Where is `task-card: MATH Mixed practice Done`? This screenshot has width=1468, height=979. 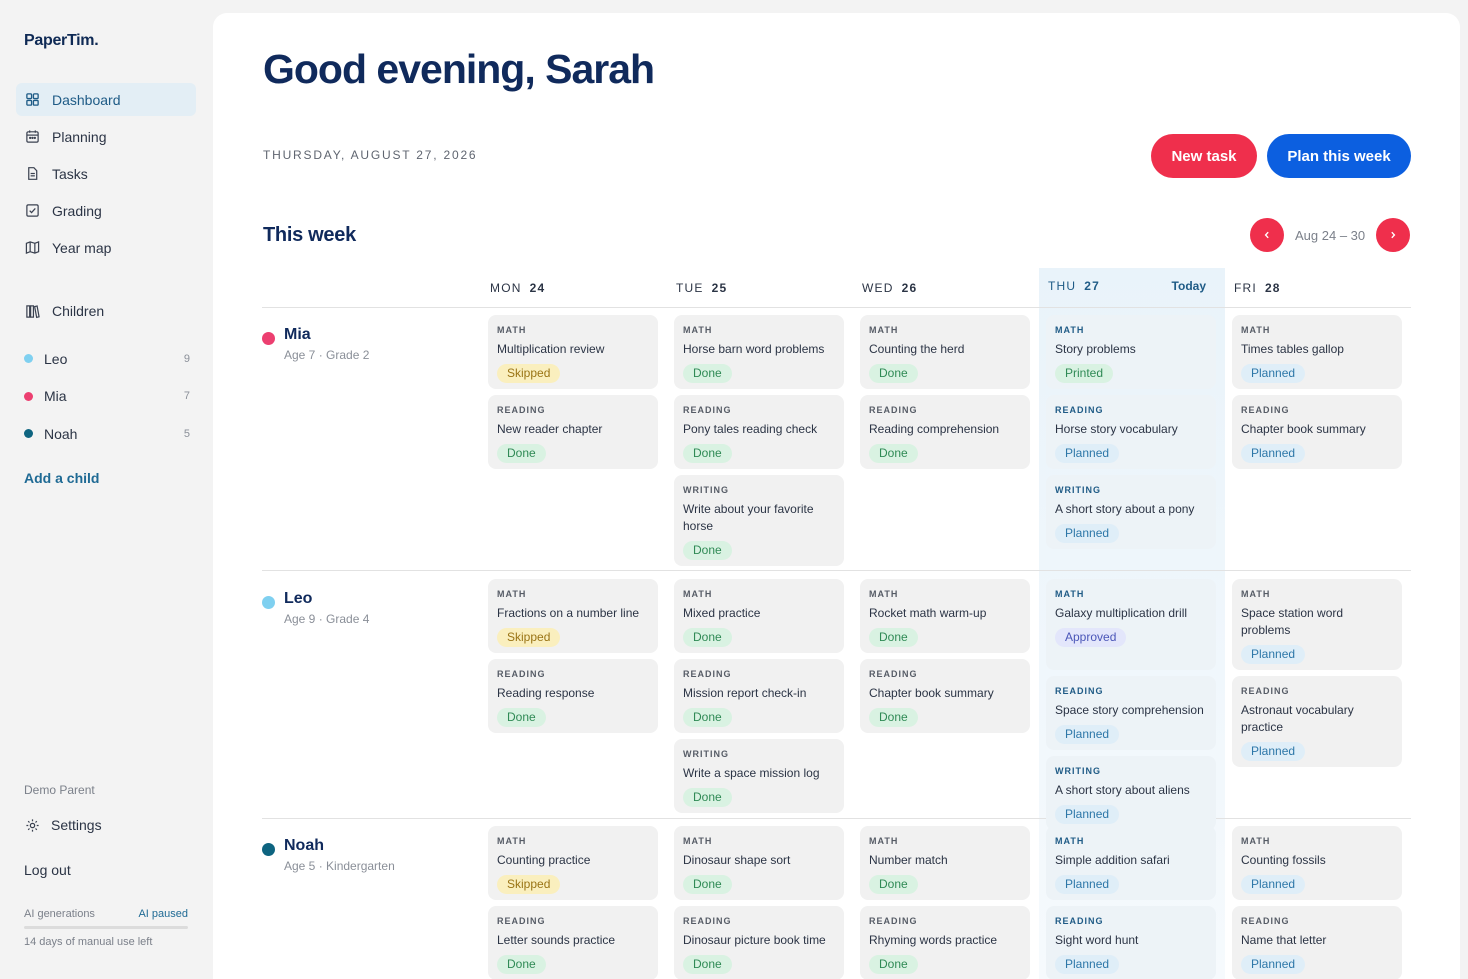
task-card: MATH Mixed practice Done is located at coordinates (759, 616).